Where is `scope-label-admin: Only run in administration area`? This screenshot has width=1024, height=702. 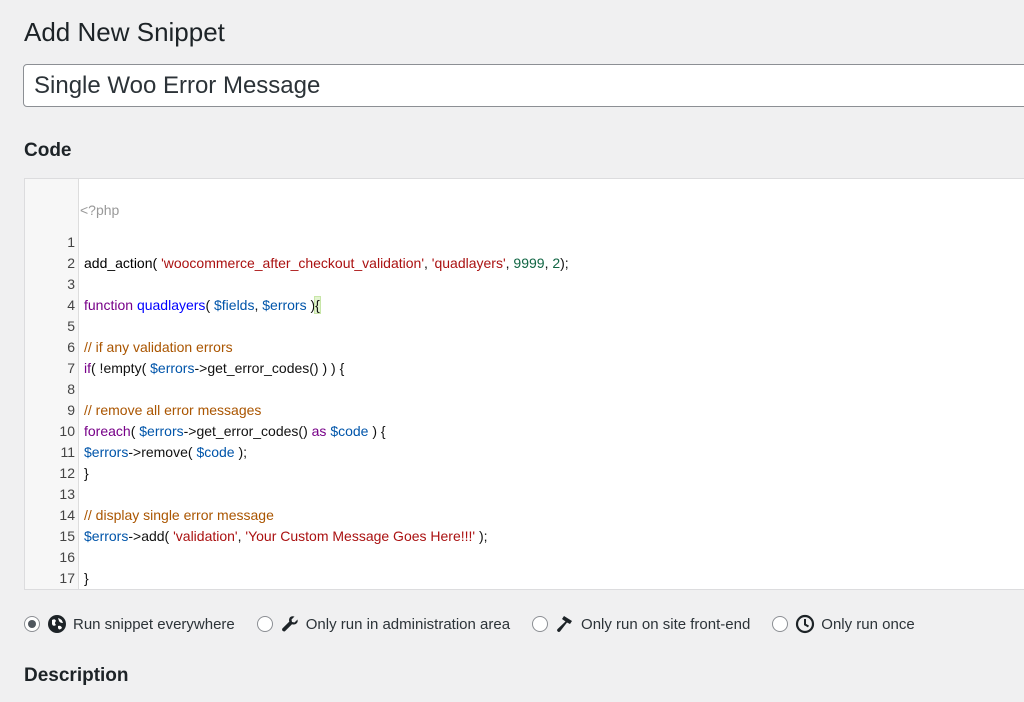
scope-label-admin: Only run in administration area is located at coordinates (408, 624).